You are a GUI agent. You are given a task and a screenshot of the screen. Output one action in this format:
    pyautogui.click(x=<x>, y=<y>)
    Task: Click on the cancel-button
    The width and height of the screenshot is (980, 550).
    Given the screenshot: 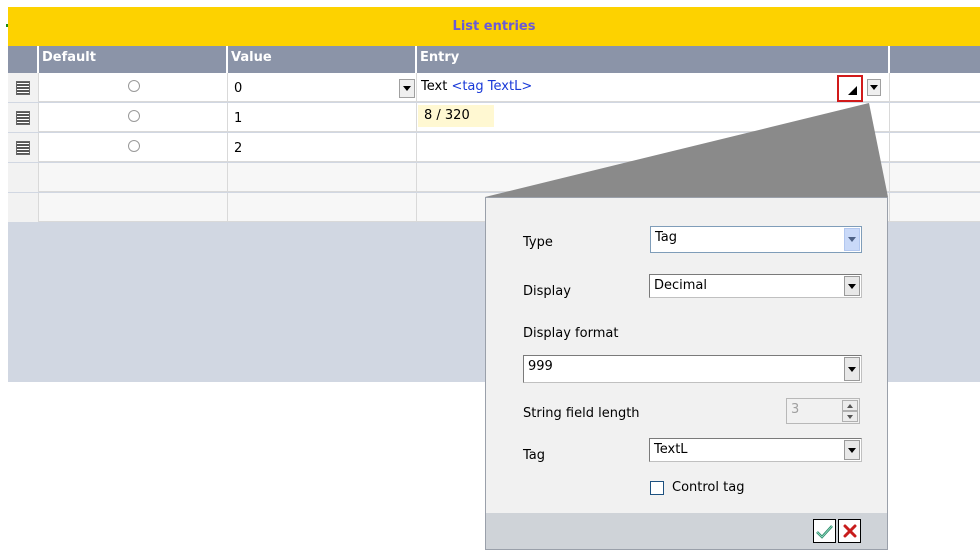 What is the action you would take?
    pyautogui.click(x=849, y=531)
    